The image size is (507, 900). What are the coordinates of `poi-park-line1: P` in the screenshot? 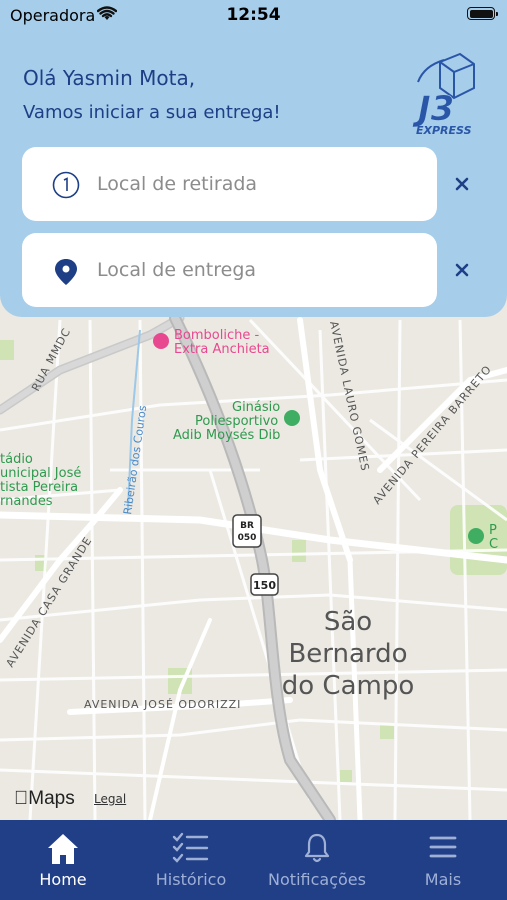 It's located at (493, 530).